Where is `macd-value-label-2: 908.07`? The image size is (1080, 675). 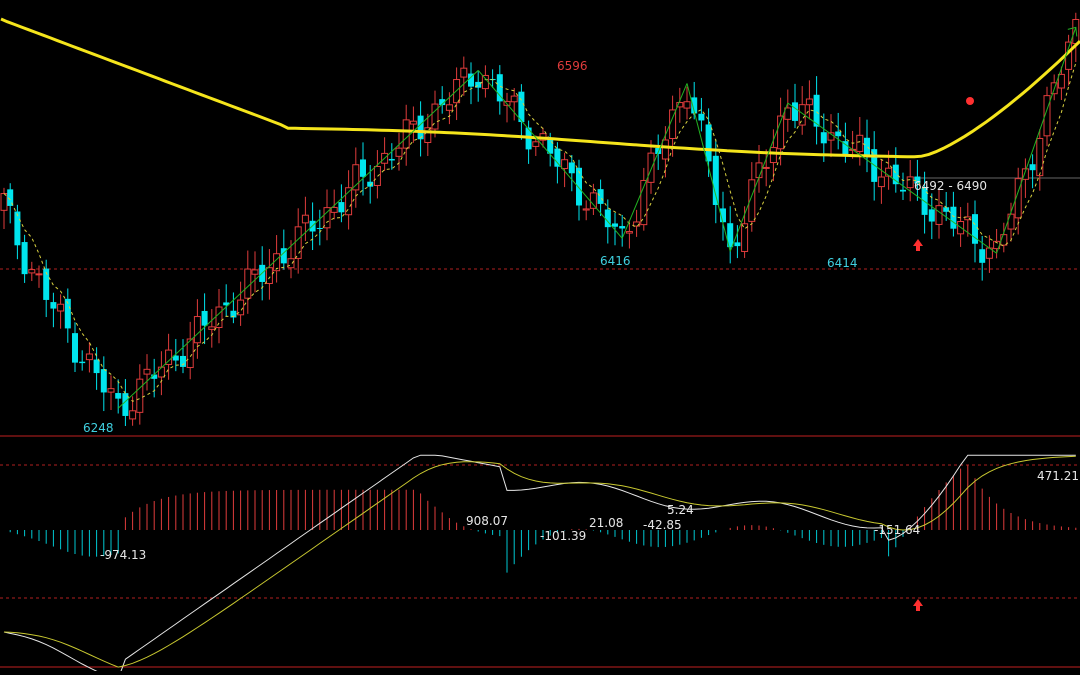 macd-value-label-2: 908.07 is located at coordinates (487, 521).